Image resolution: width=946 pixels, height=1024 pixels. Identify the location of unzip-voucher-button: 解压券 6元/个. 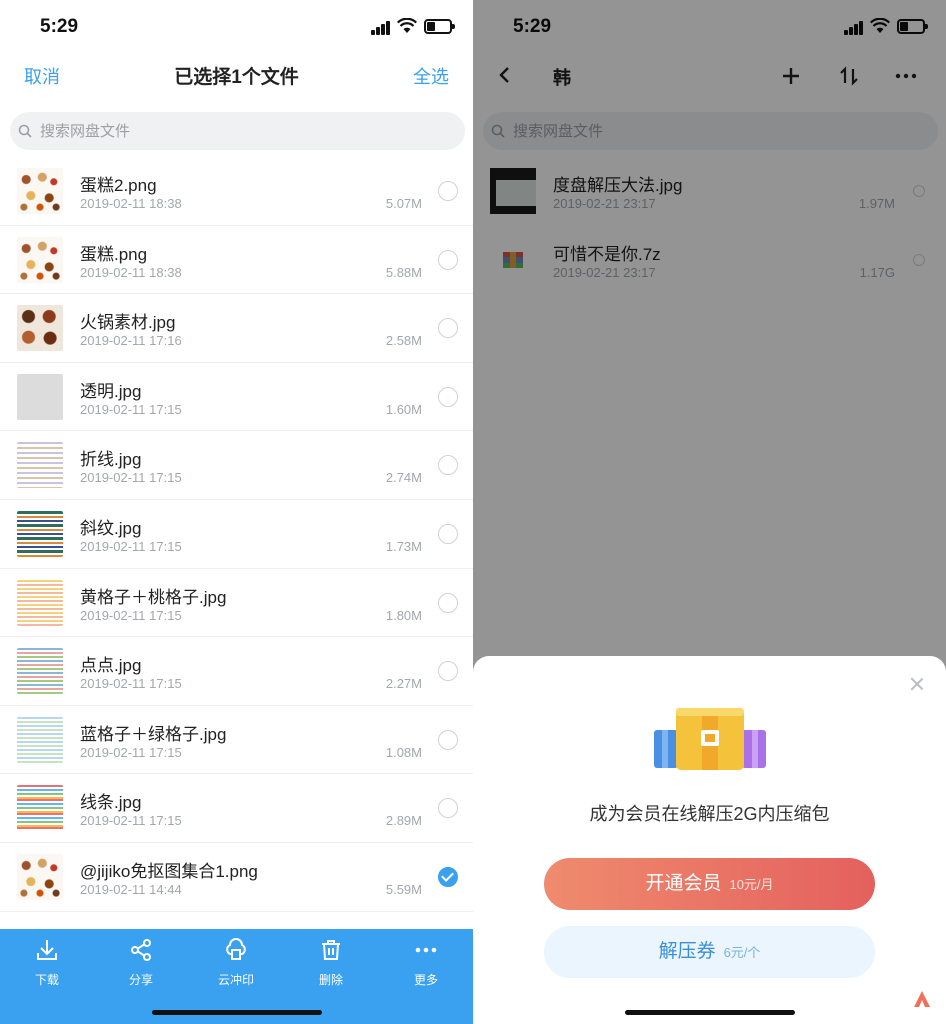
(709, 952).